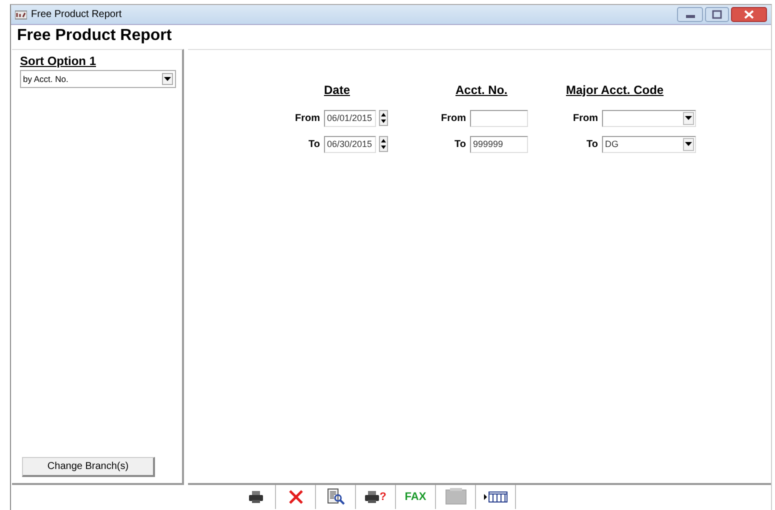 The height and width of the screenshot is (510, 775). Describe the element at coordinates (690, 14) in the screenshot. I see `minimize-icon` at that location.